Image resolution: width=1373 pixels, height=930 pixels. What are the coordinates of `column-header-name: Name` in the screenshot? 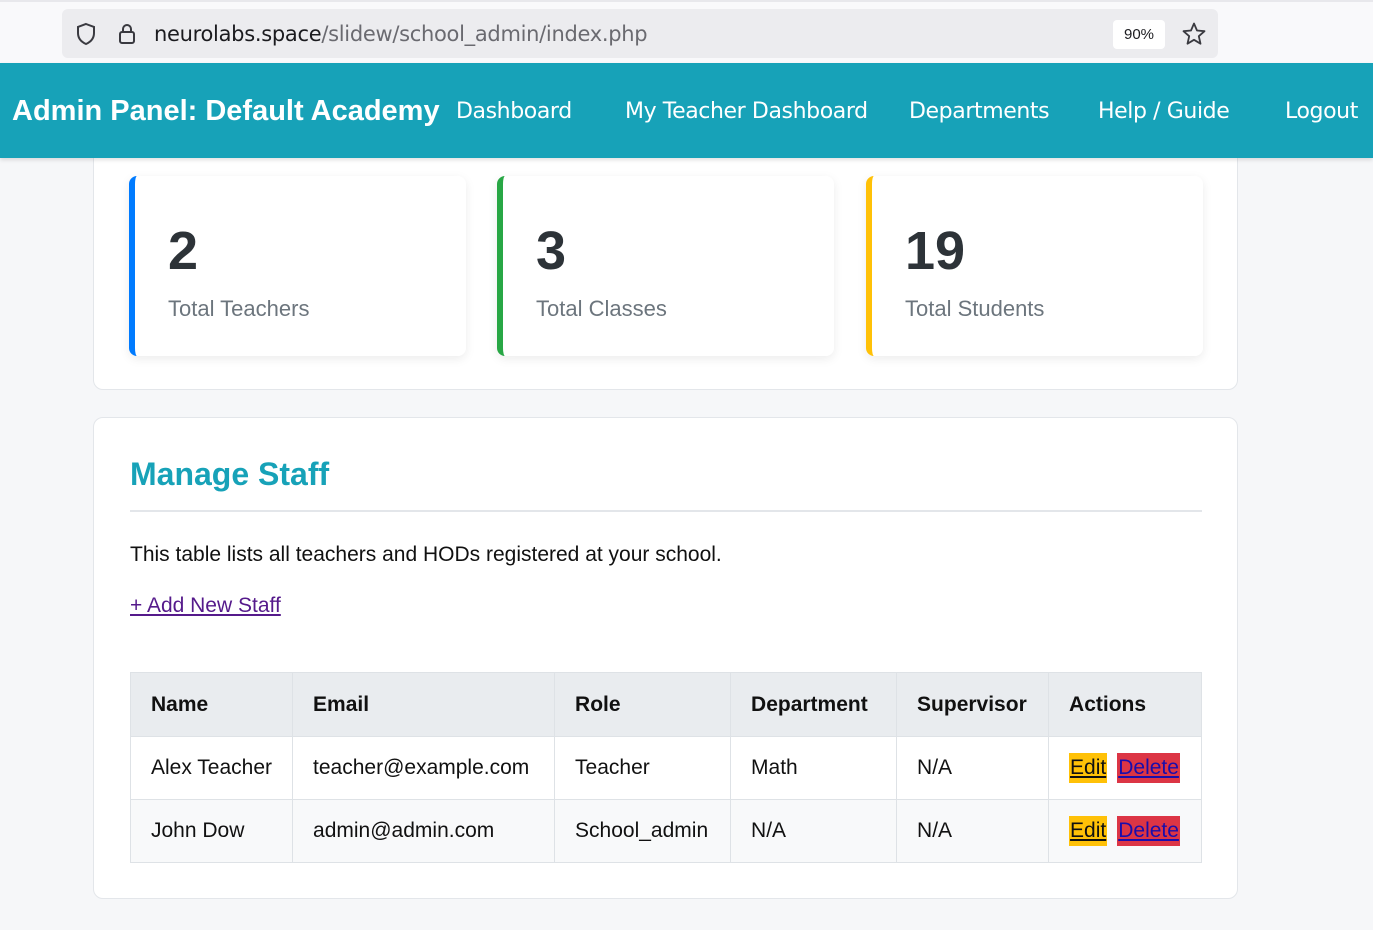 It's located at (211, 704).